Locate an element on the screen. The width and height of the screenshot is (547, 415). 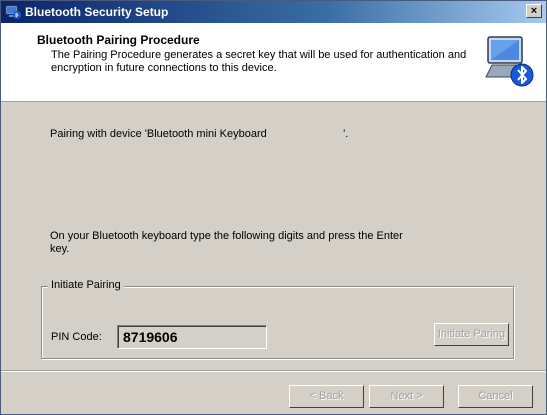
cancel-button: Cancel is located at coordinates (495, 396).